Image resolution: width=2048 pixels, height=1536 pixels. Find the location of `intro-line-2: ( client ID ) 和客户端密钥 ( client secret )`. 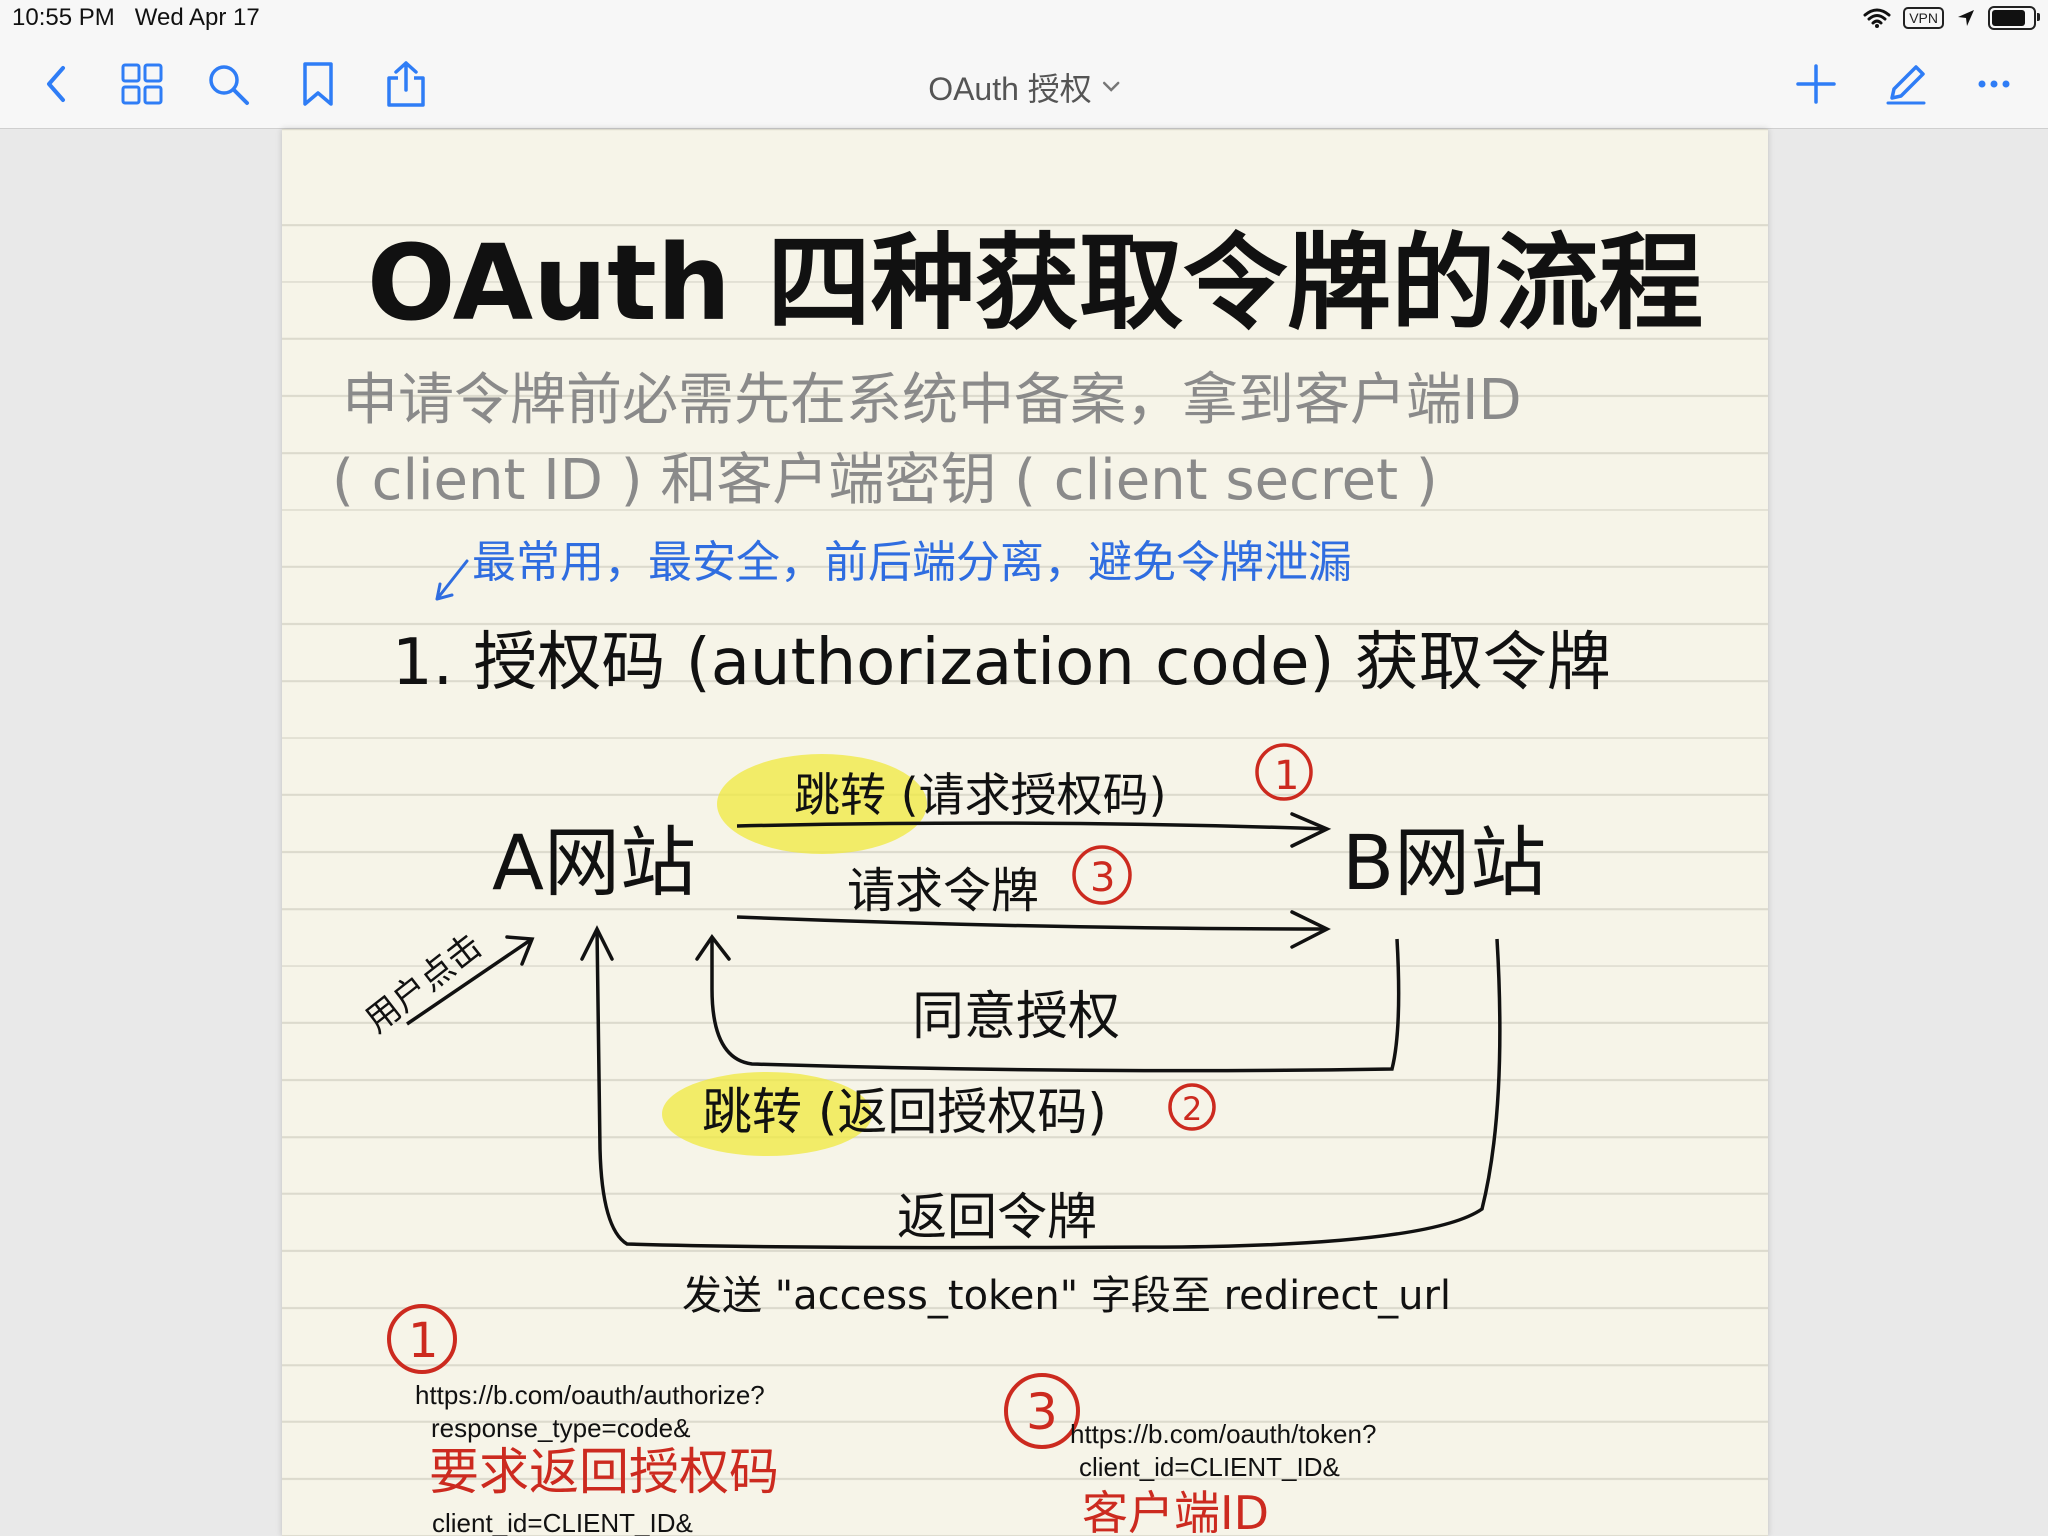

intro-line-2: ( client ID ) 和客户端密钥 ( client secret ) is located at coordinates (885, 480).